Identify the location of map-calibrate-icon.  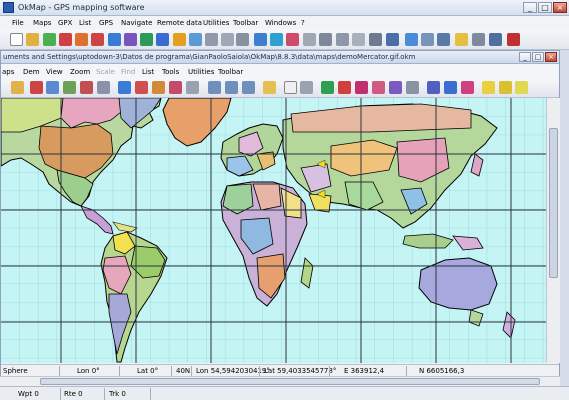
(69, 87).